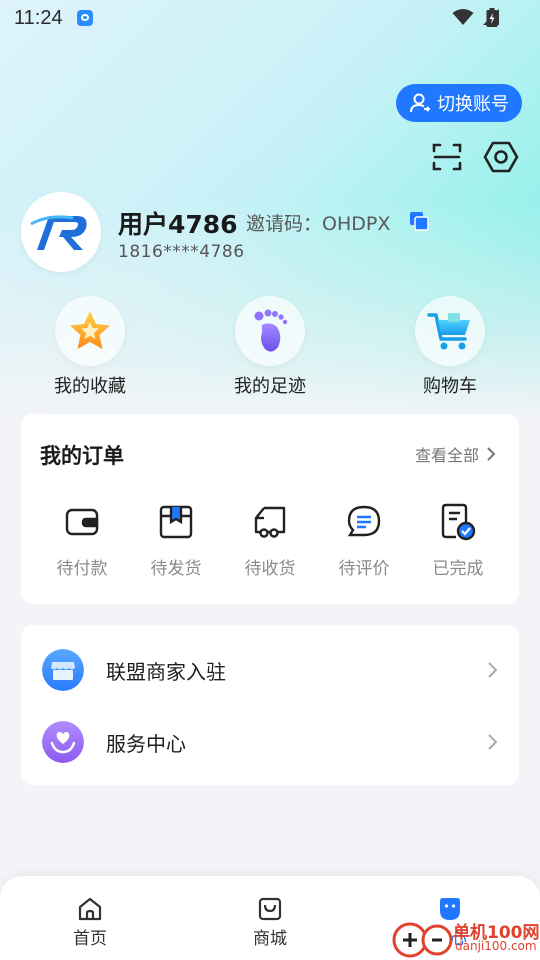  I want to click on order-pending-payment-label: 待付款, so click(82, 569).